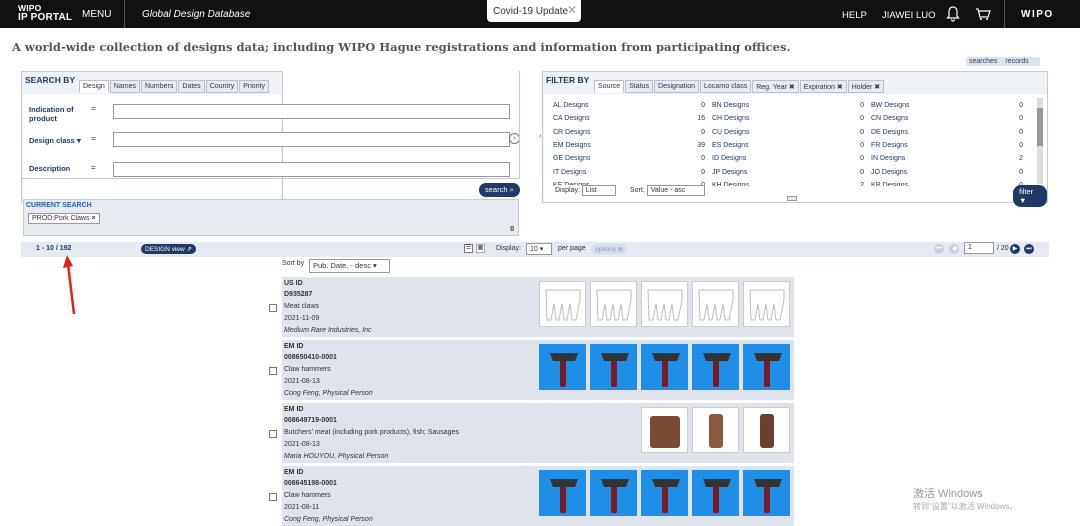 The image size is (1080, 526). Describe the element at coordinates (791, 175) in the screenshot. I see `filter-item: JP Designs 0` at that location.